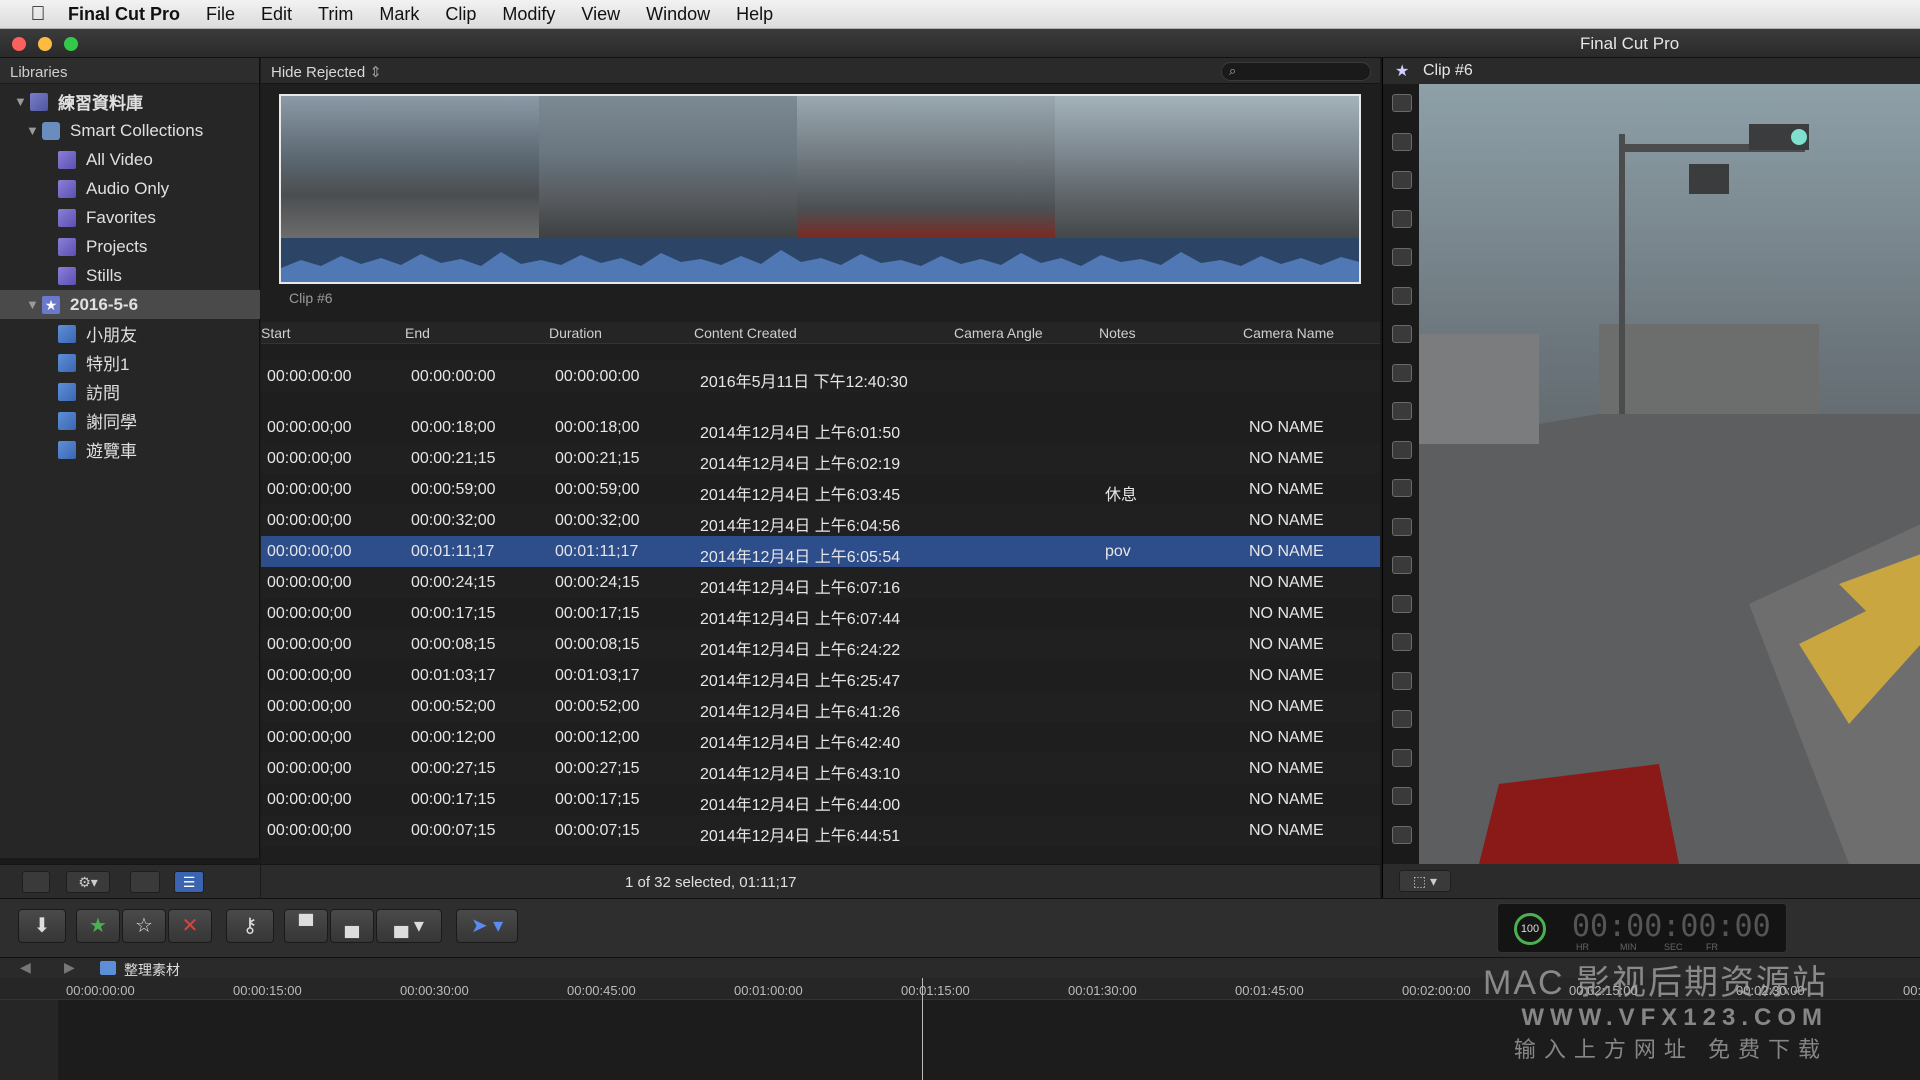 Image resolution: width=1920 pixels, height=1080 pixels. I want to click on search-field: ⌕, so click(1296, 71).